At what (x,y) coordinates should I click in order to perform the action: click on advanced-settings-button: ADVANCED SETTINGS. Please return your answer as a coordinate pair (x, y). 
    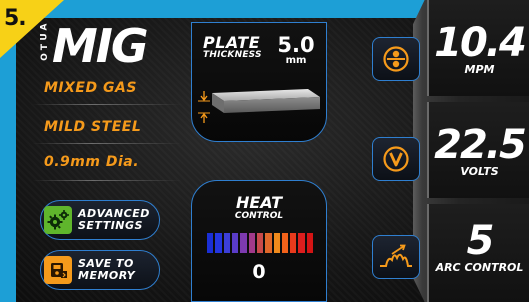
    Looking at the image, I should click on (100, 220).